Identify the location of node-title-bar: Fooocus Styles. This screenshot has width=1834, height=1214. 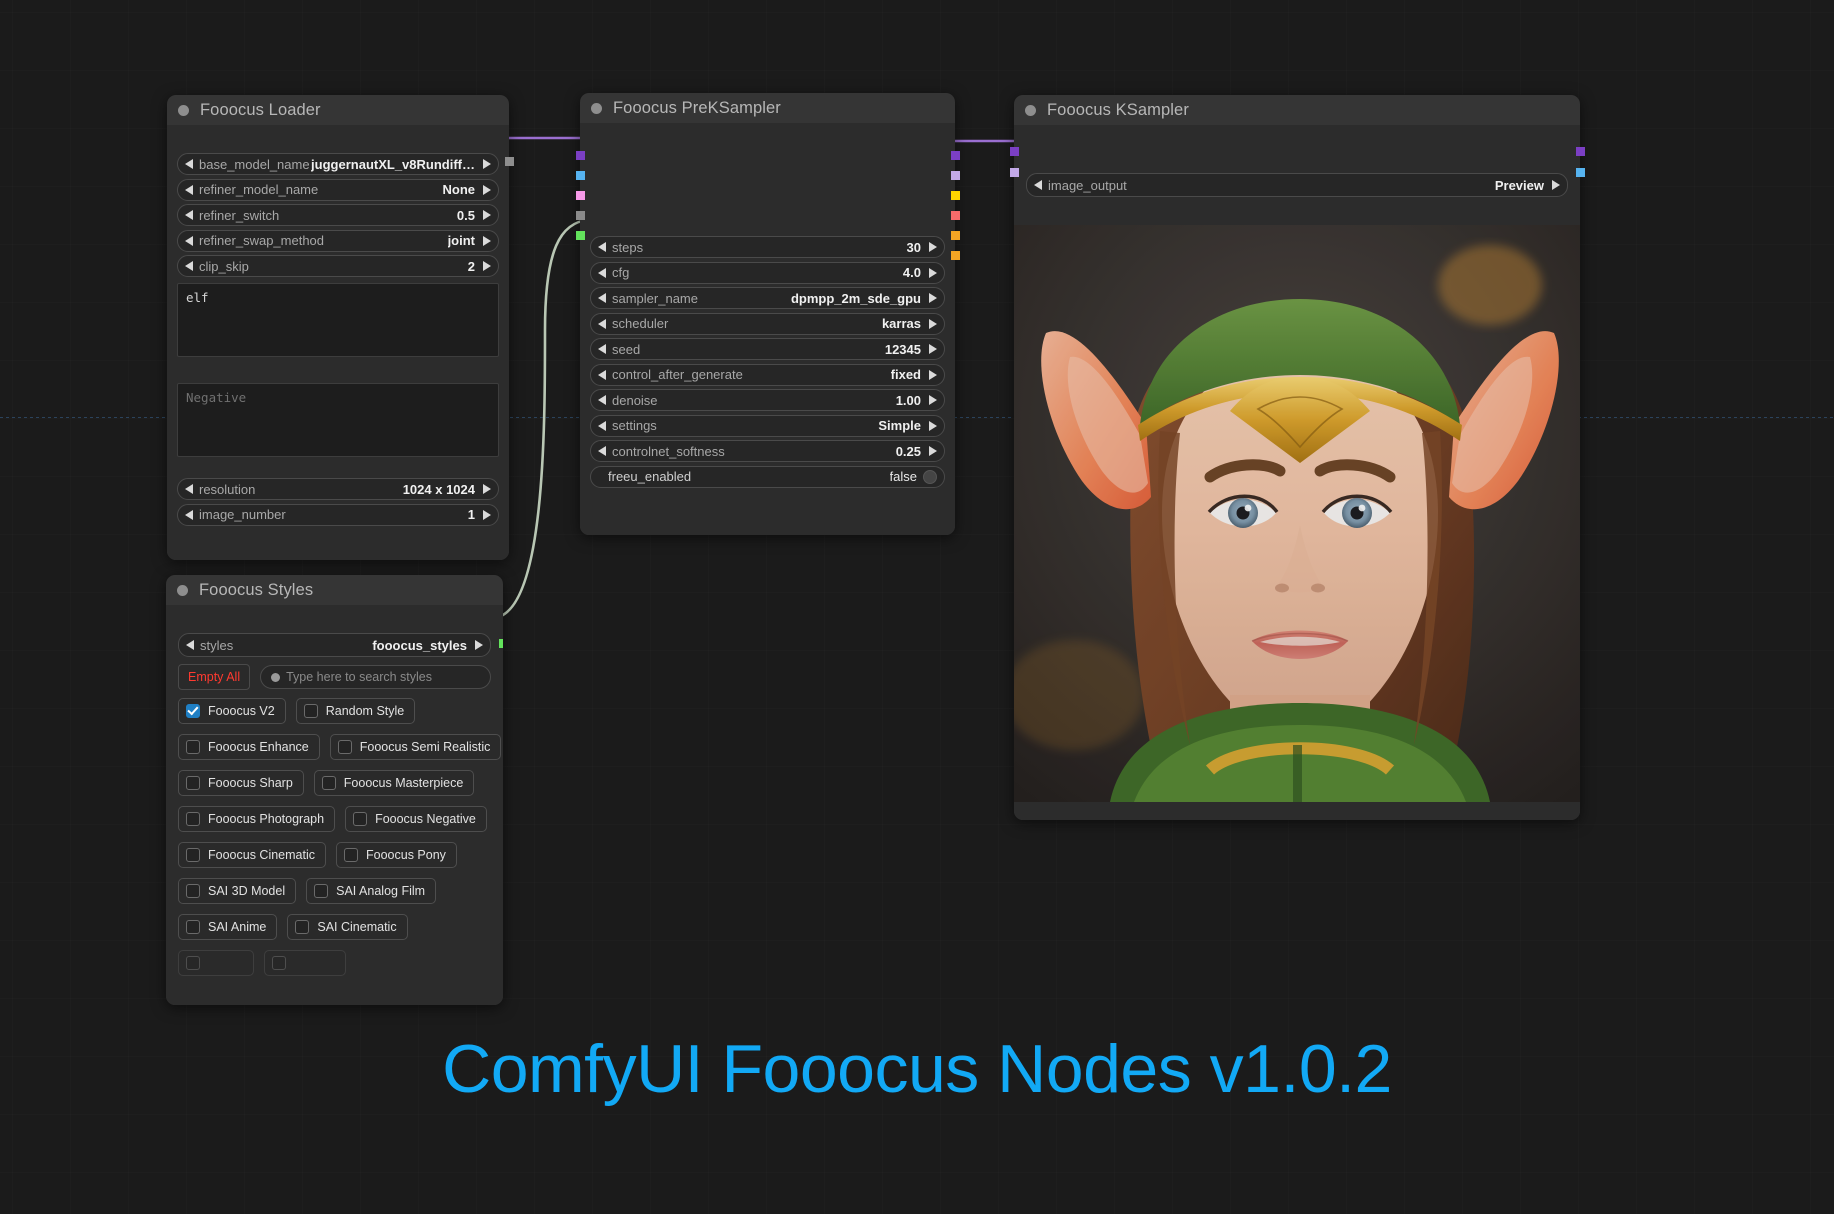
(334, 590).